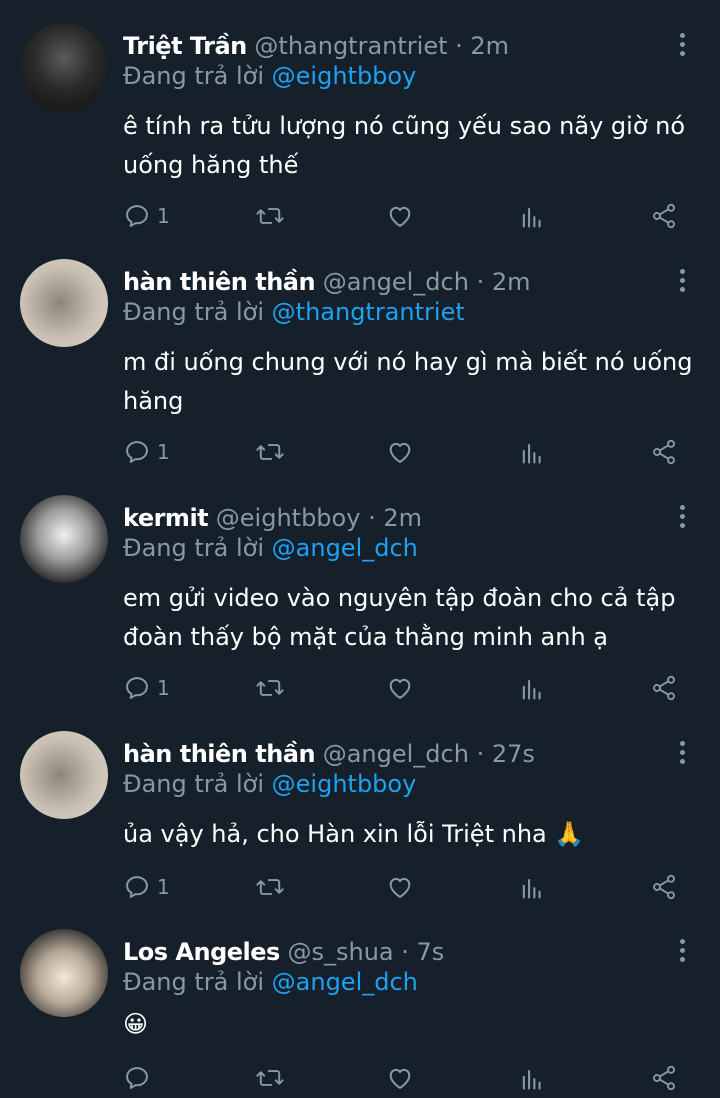 This screenshot has height=1098, width=720. Describe the element at coordinates (201, 952) in the screenshot. I see `display-name: Los Angeles` at that location.